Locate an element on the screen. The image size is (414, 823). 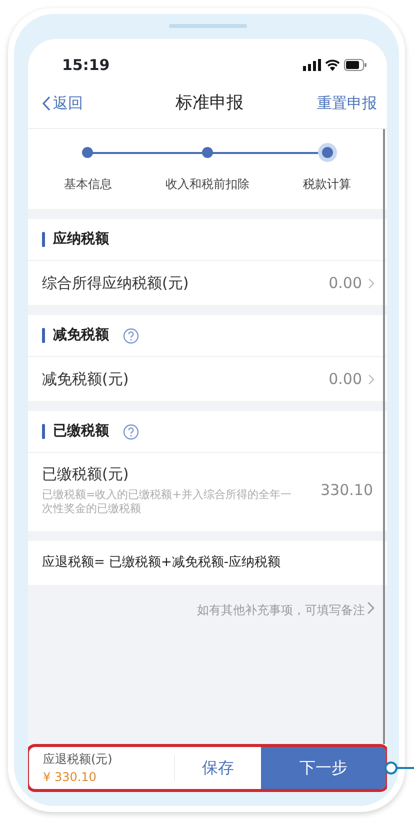
section-title: 已缴税额 is located at coordinates (81, 431).